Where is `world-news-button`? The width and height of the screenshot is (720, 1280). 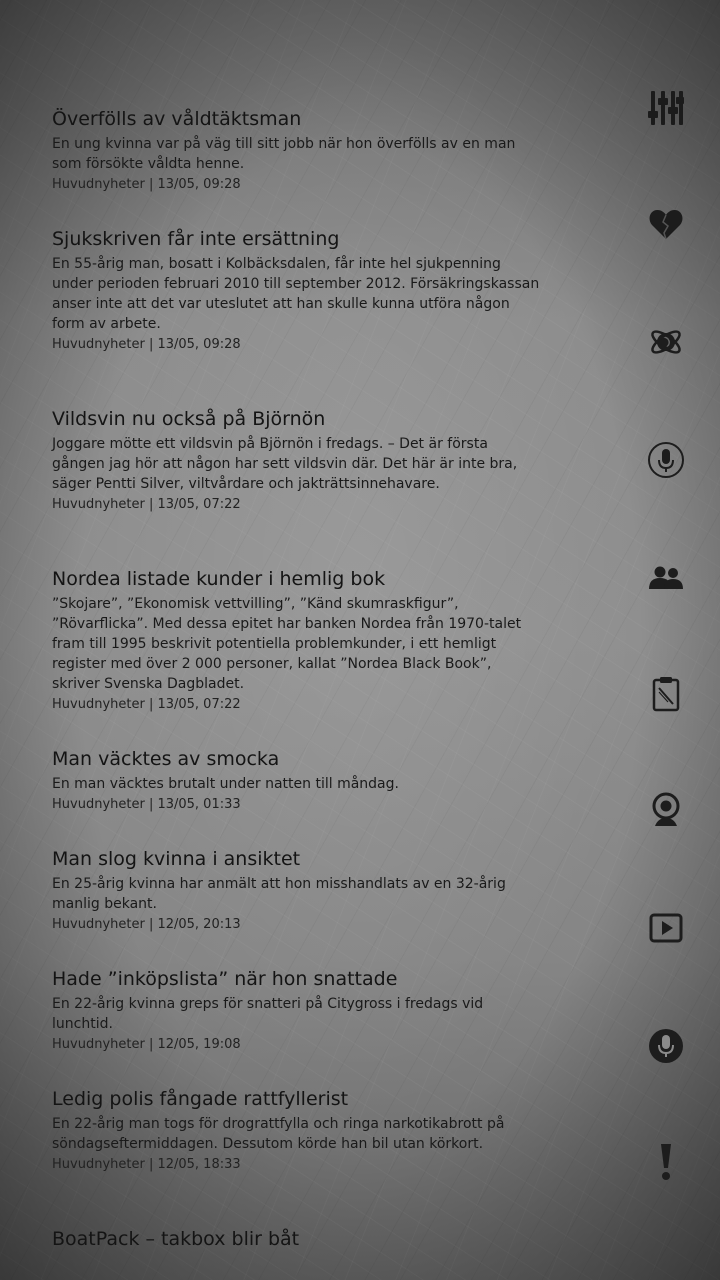 world-news-button is located at coordinates (666, 342).